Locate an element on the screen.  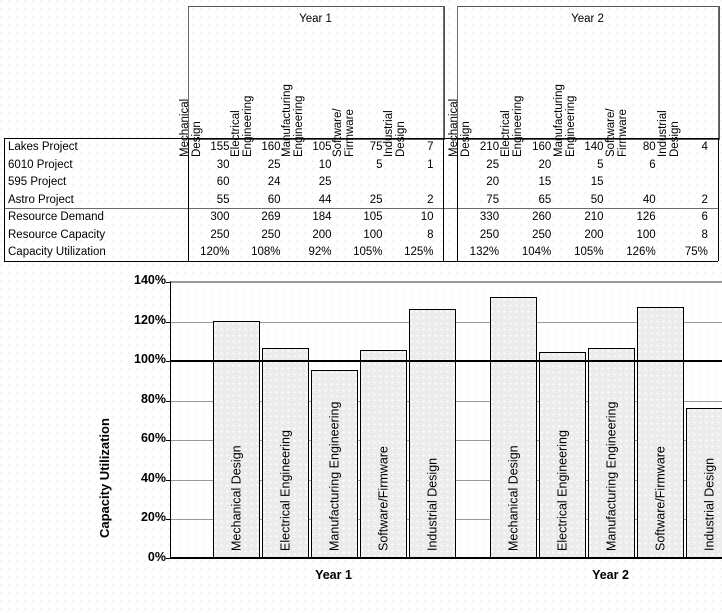
chart-bar-5: Industrial Design is located at coordinates (432, 433).